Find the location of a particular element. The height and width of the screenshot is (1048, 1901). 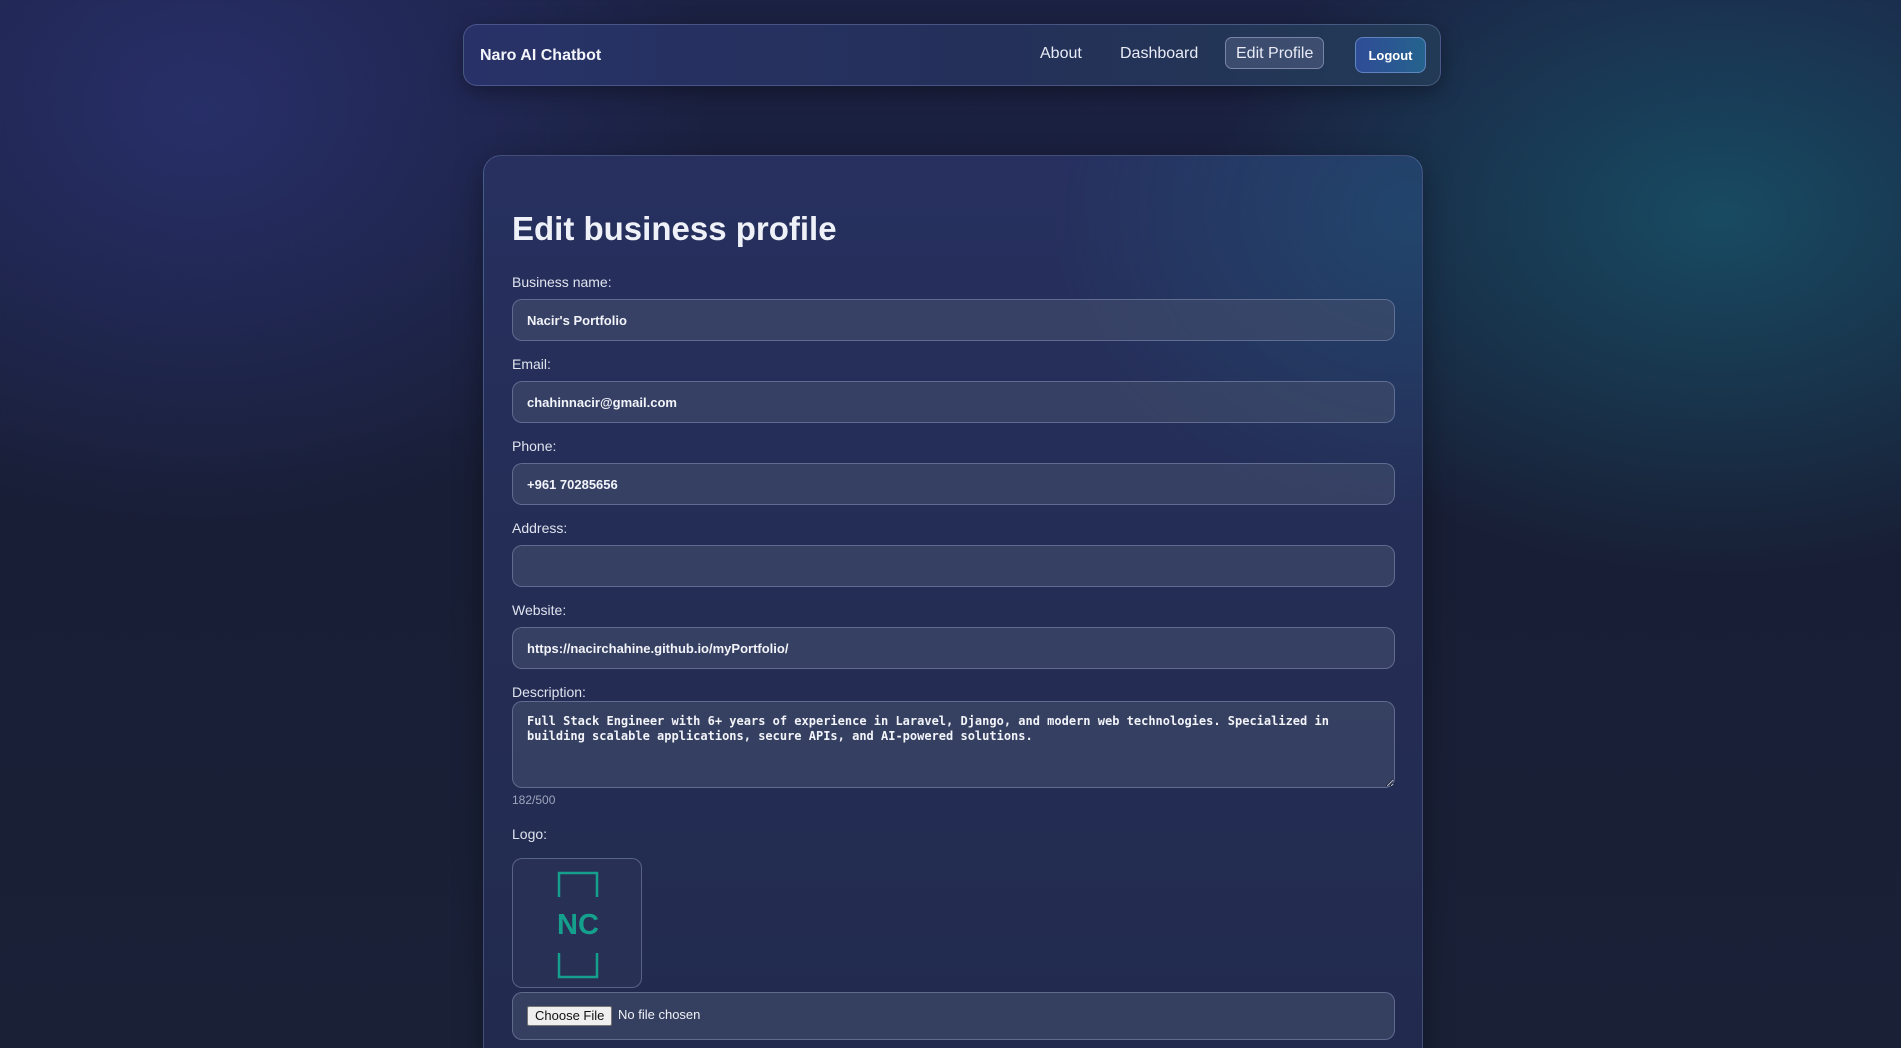

brand-name: Naro AI Chatbot is located at coordinates (540, 56).